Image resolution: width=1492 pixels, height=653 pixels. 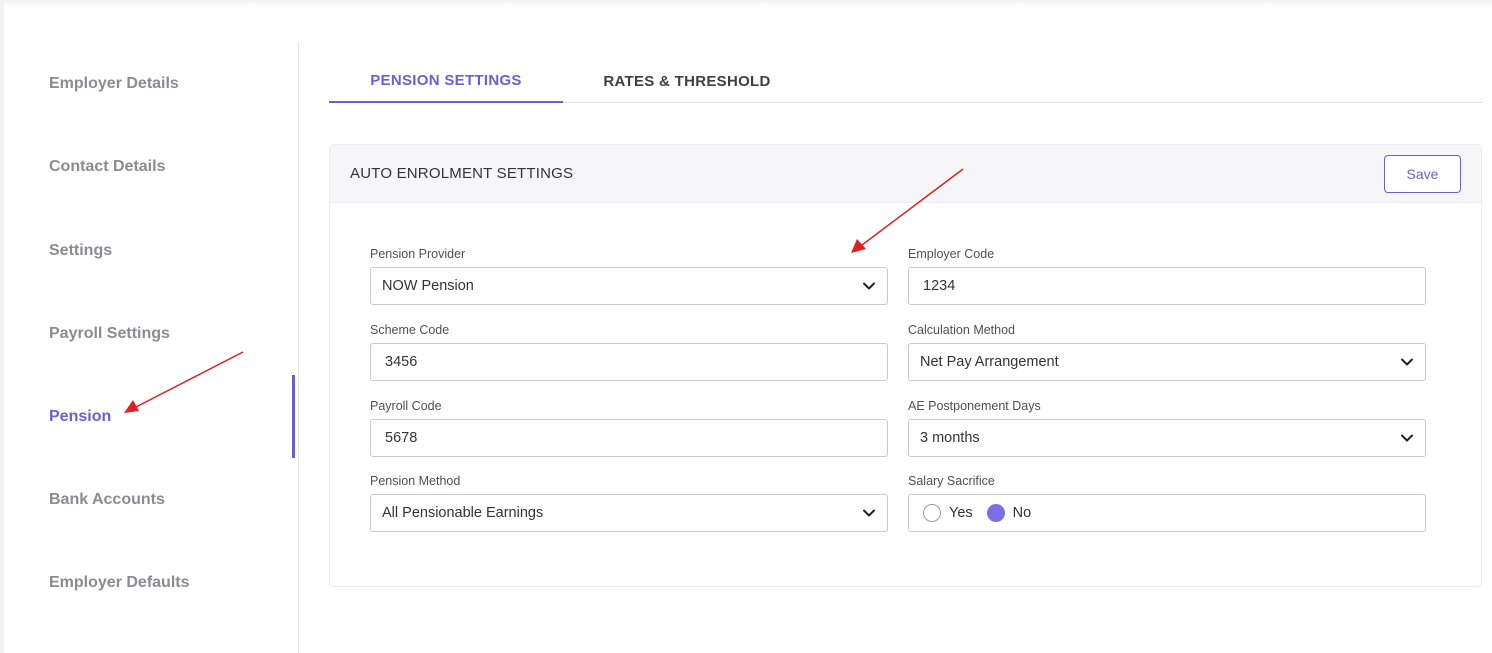 What do you see at coordinates (951, 481) in the screenshot?
I see `salary-sacrifice-label: Salary Sacrifice` at bounding box center [951, 481].